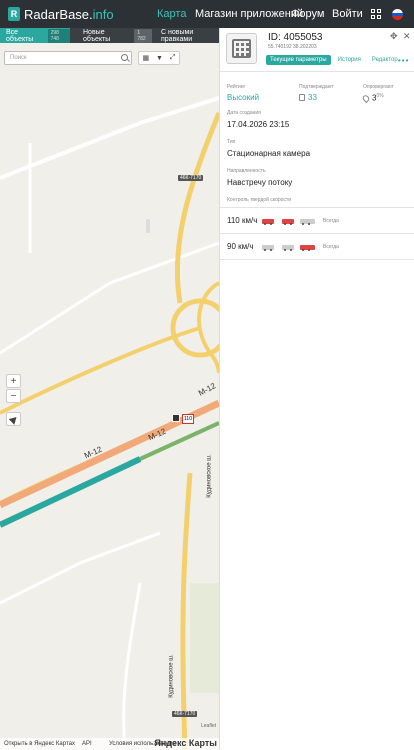 The width and height of the screenshot is (414, 750). What do you see at coordinates (177, 35) in the screenshot?
I see `tab-label: С новыми правками` at bounding box center [177, 35].